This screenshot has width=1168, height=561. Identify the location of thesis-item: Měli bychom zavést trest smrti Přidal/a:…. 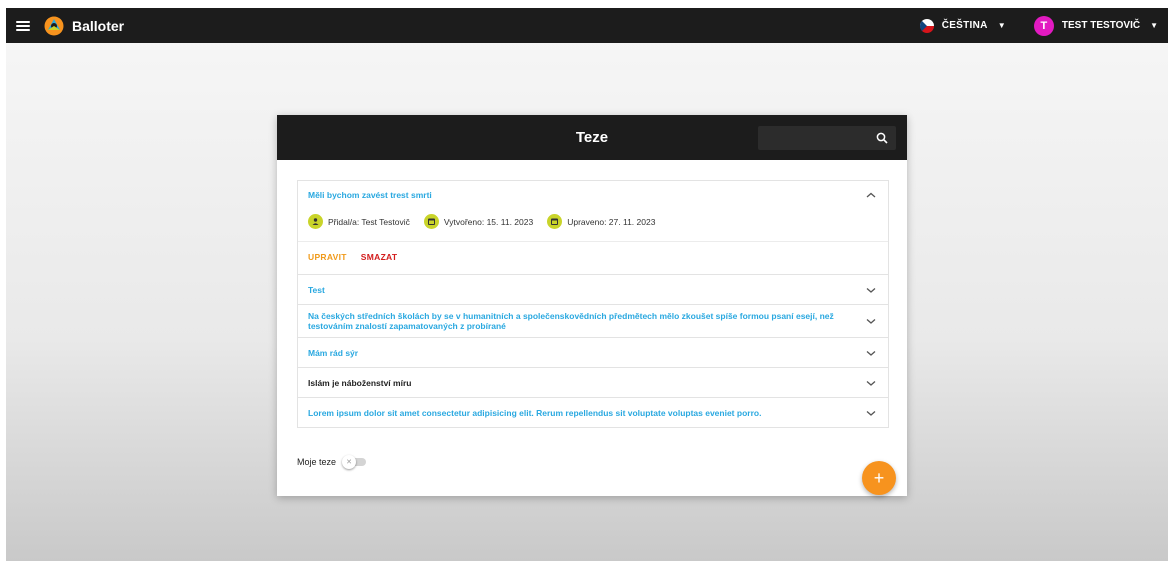
(593, 227).